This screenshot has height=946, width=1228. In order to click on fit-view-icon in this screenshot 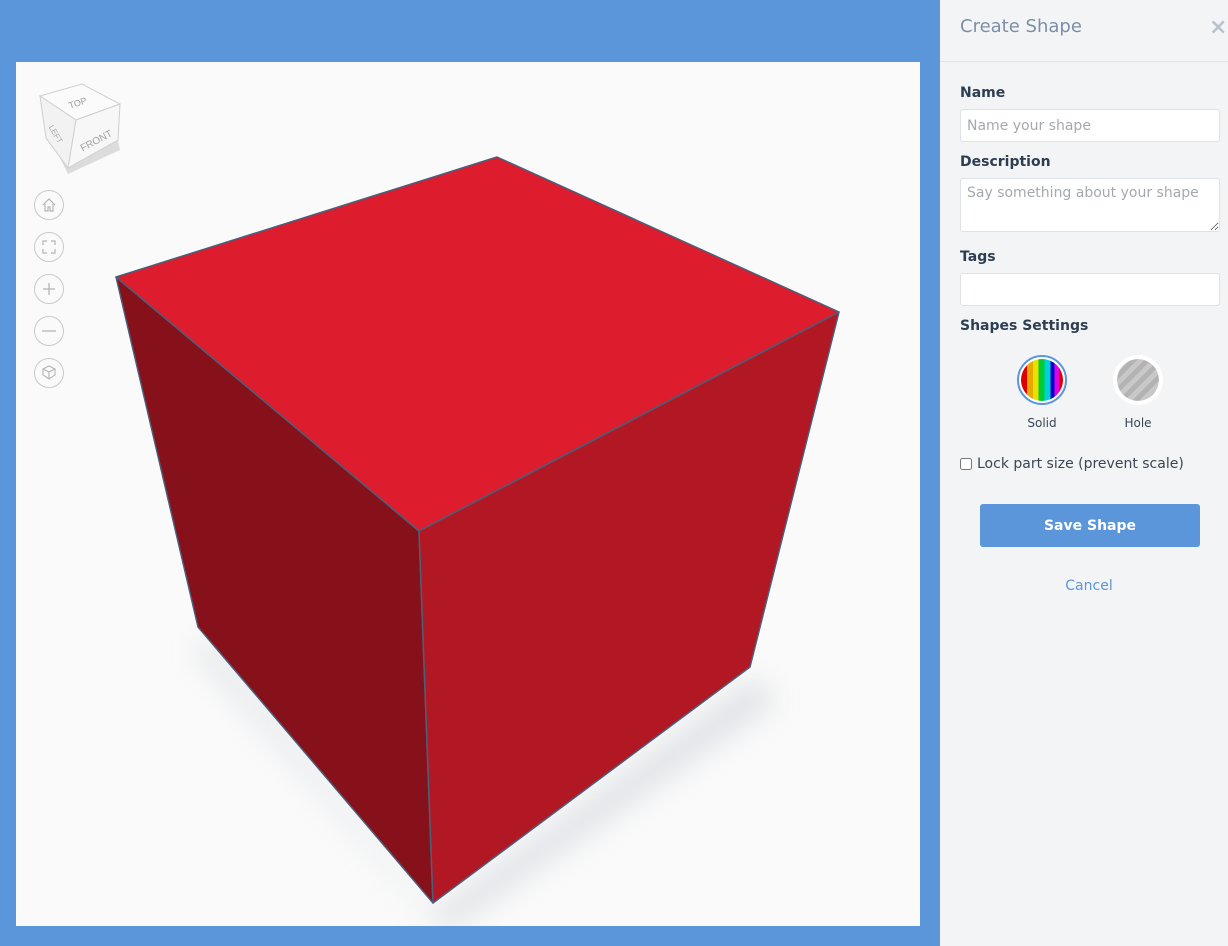, I will do `click(49, 247)`.